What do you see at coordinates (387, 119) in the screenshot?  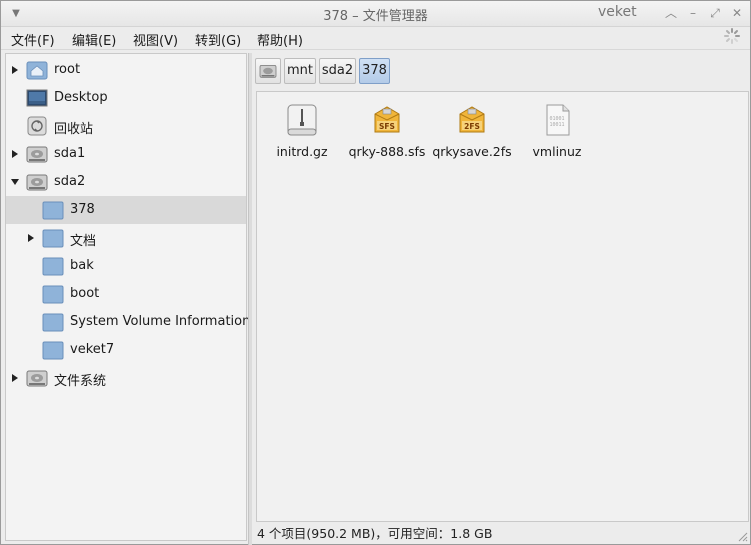 I see `sfs-package-icon: SFS` at bounding box center [387, 119].